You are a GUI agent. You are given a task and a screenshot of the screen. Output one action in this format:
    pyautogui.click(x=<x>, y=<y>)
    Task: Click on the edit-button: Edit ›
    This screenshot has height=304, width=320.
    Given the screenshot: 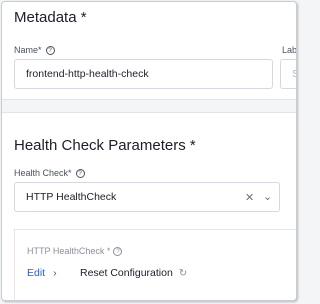 What is the action you would take?
    pyautogui.click(x=42, y=273)
    